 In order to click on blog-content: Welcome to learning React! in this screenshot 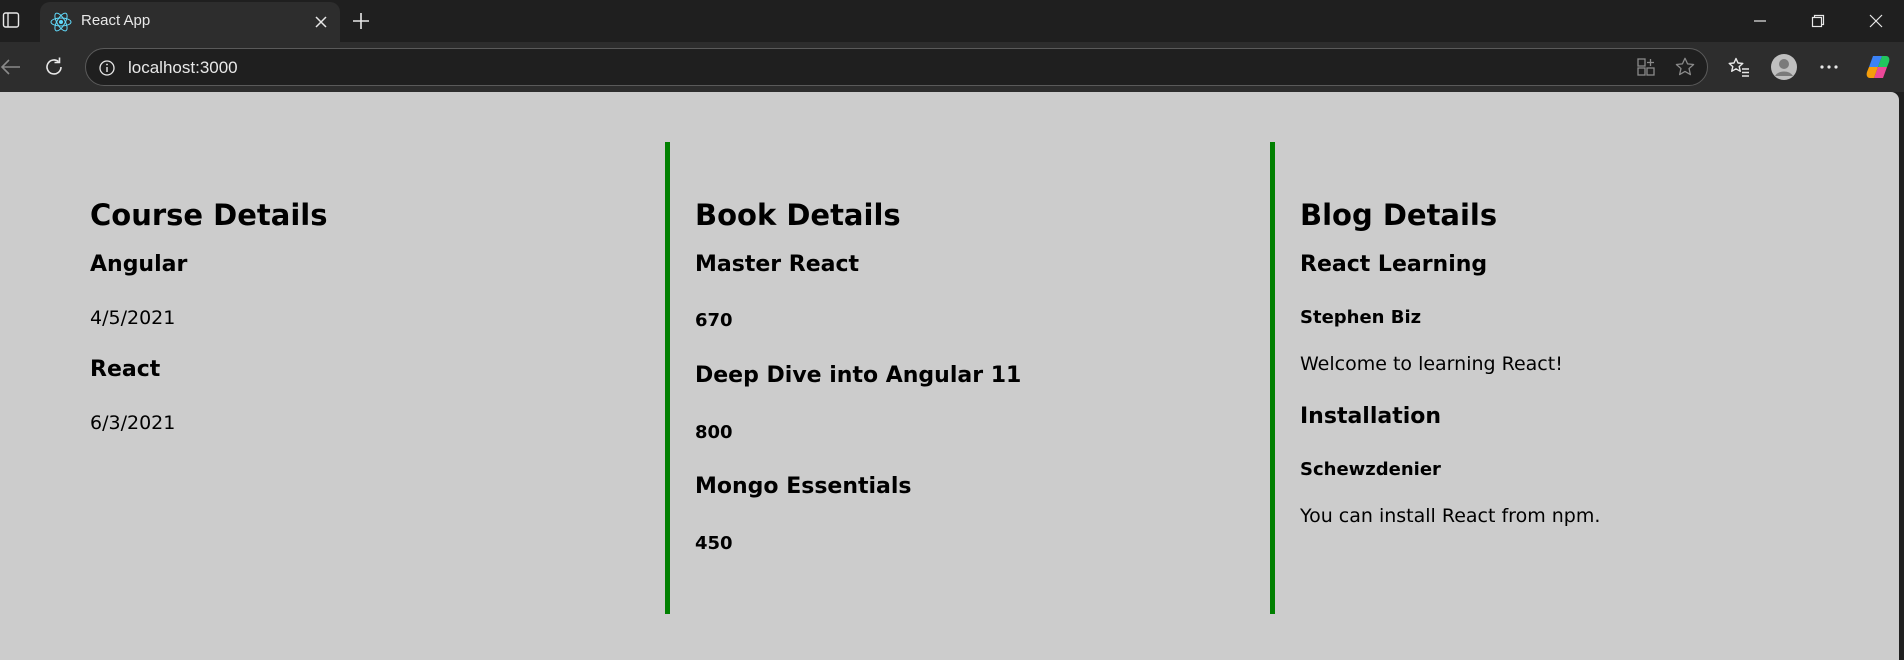, I will do `click(1431, 364)`.